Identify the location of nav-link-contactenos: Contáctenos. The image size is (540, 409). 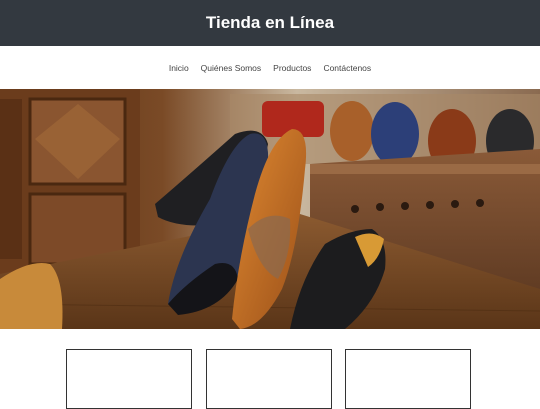
(347, 68).